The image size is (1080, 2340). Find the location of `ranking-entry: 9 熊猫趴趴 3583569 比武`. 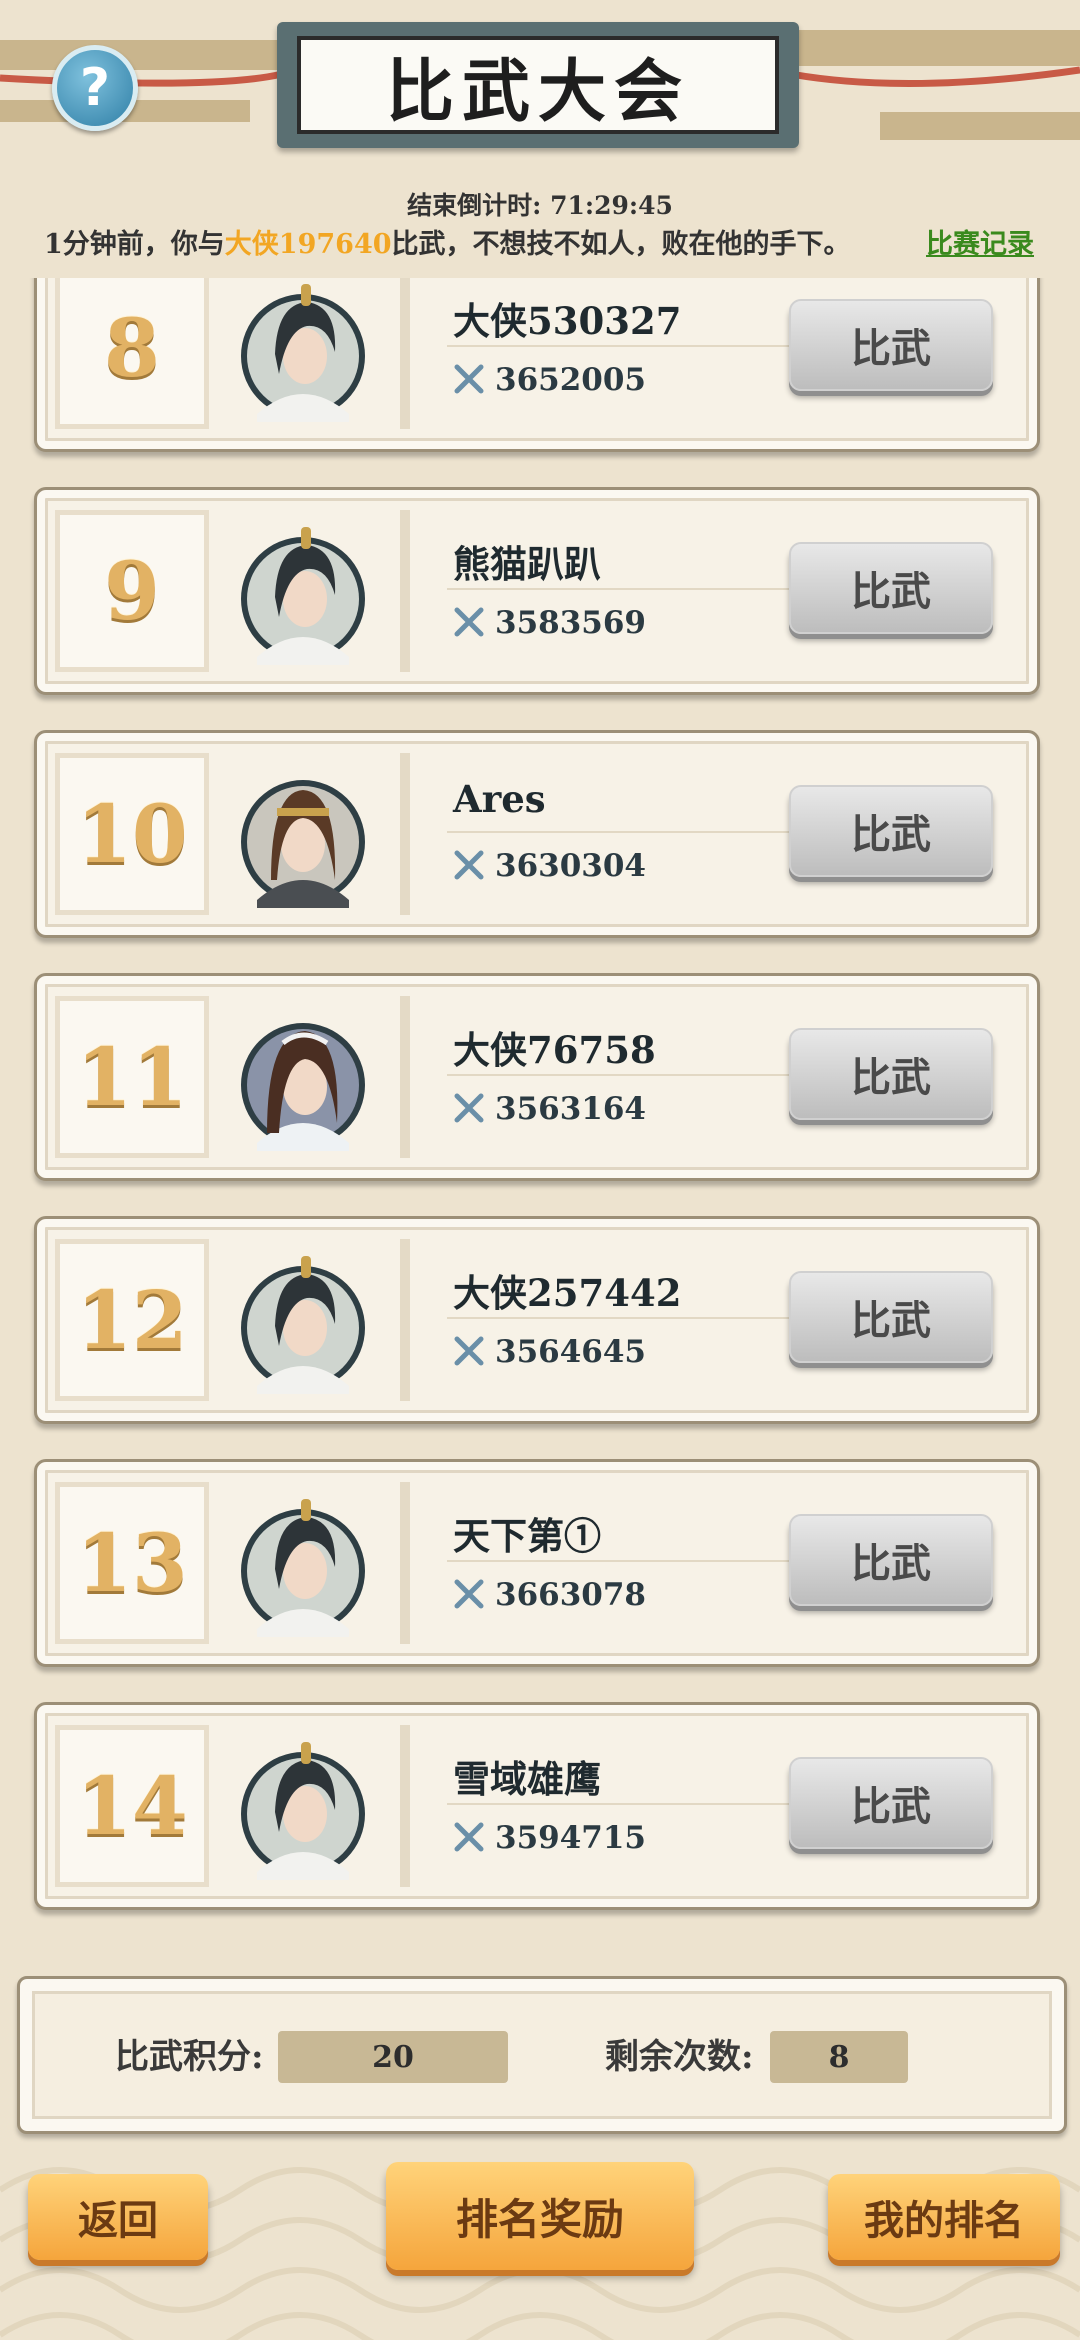

ranking-entry: 9 熊猫趴趴 3583569 比武 is located at coordinates (537, 591).